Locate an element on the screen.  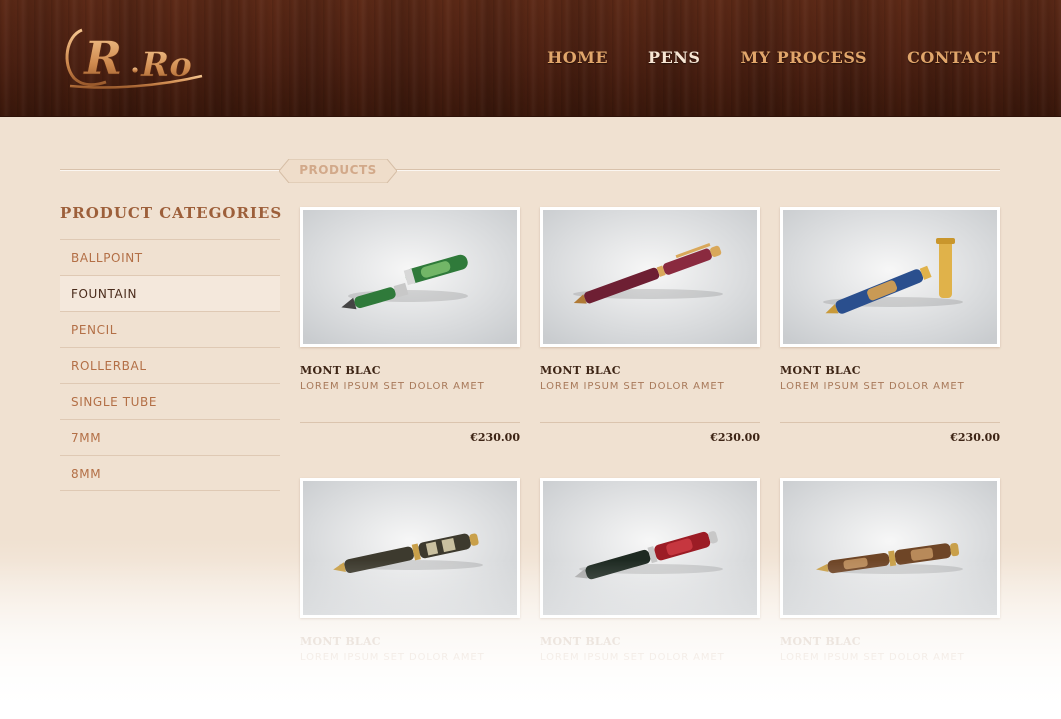
category-8mm: 8MM is located at coordinates (170, 473).